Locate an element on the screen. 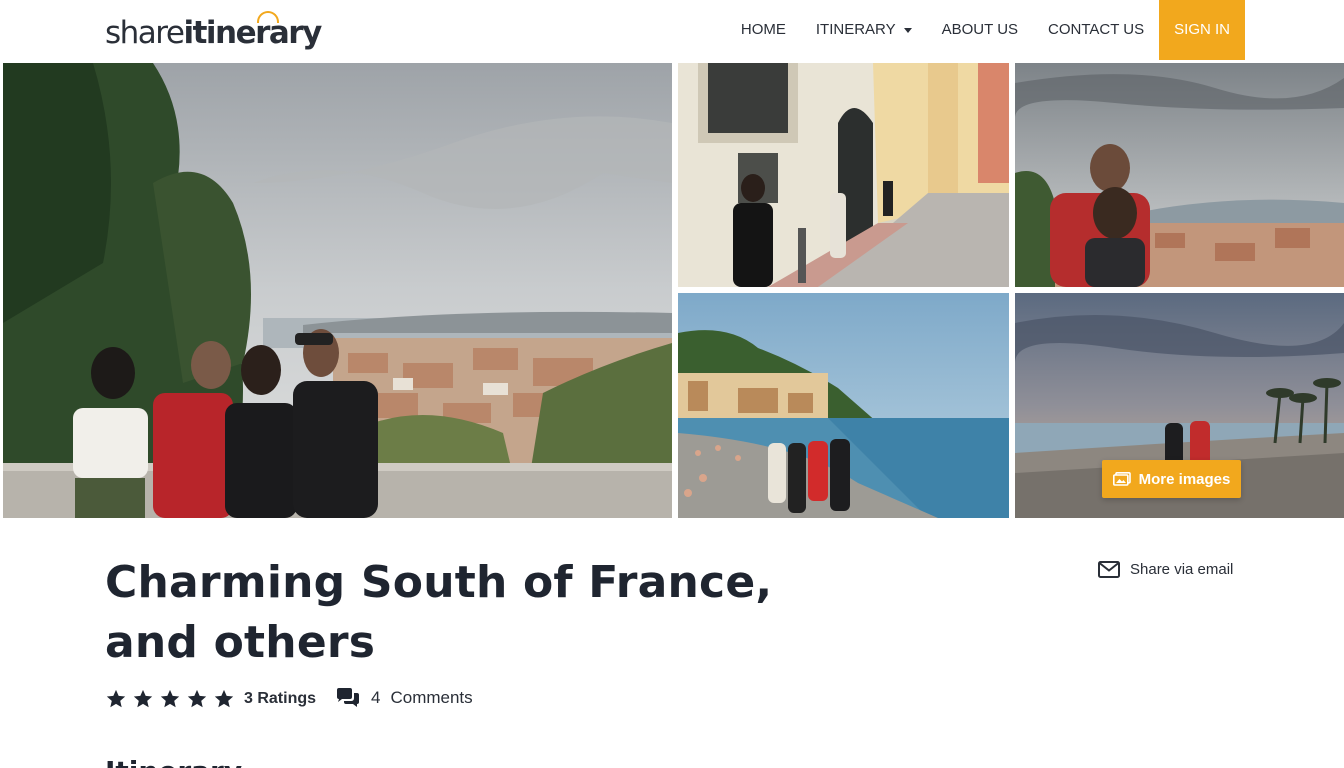 The height and width of the screenshot is (768, 1344). envelope-icon is located at coordinates (1109, 569).